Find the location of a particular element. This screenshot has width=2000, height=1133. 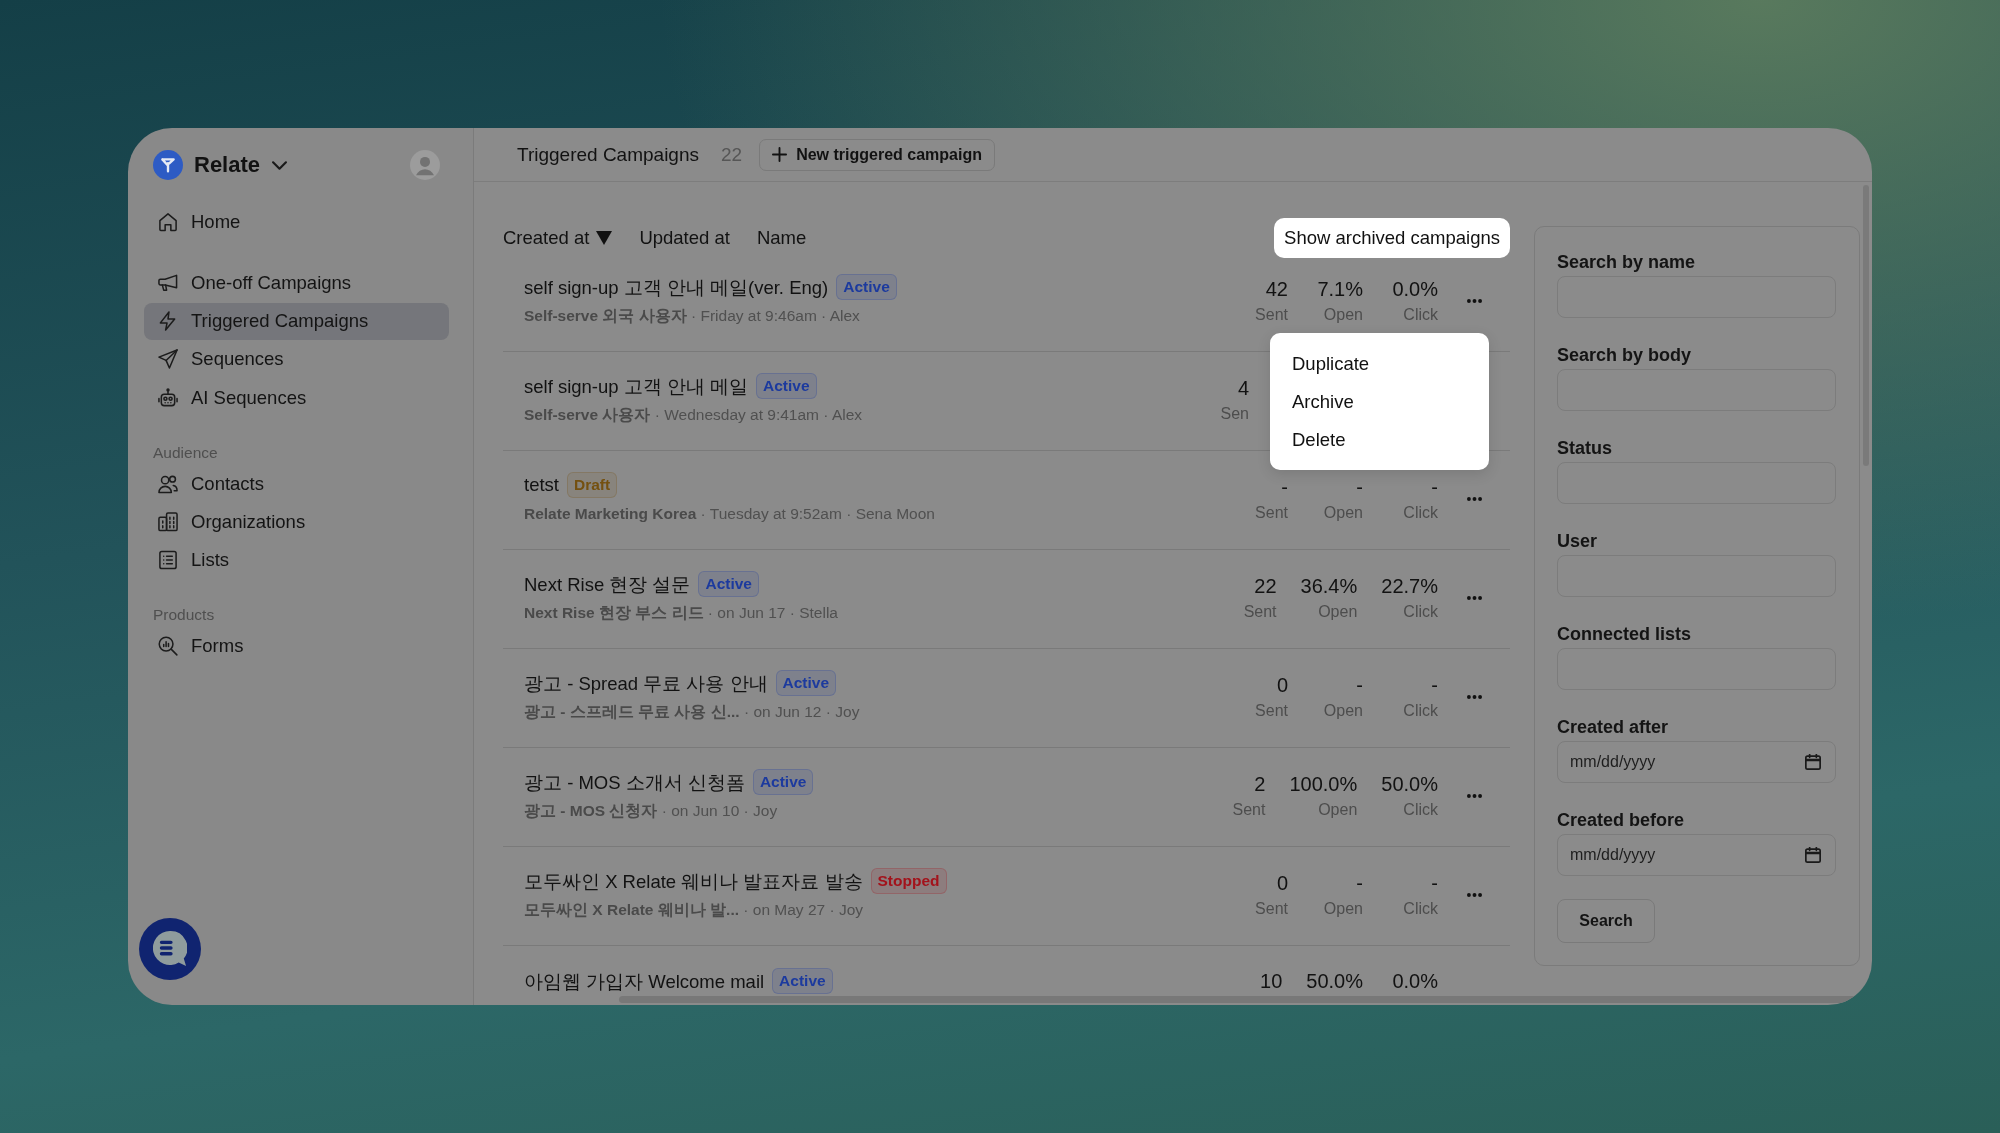

nav-item: AI Sequences is located at coordinates (296, 398).